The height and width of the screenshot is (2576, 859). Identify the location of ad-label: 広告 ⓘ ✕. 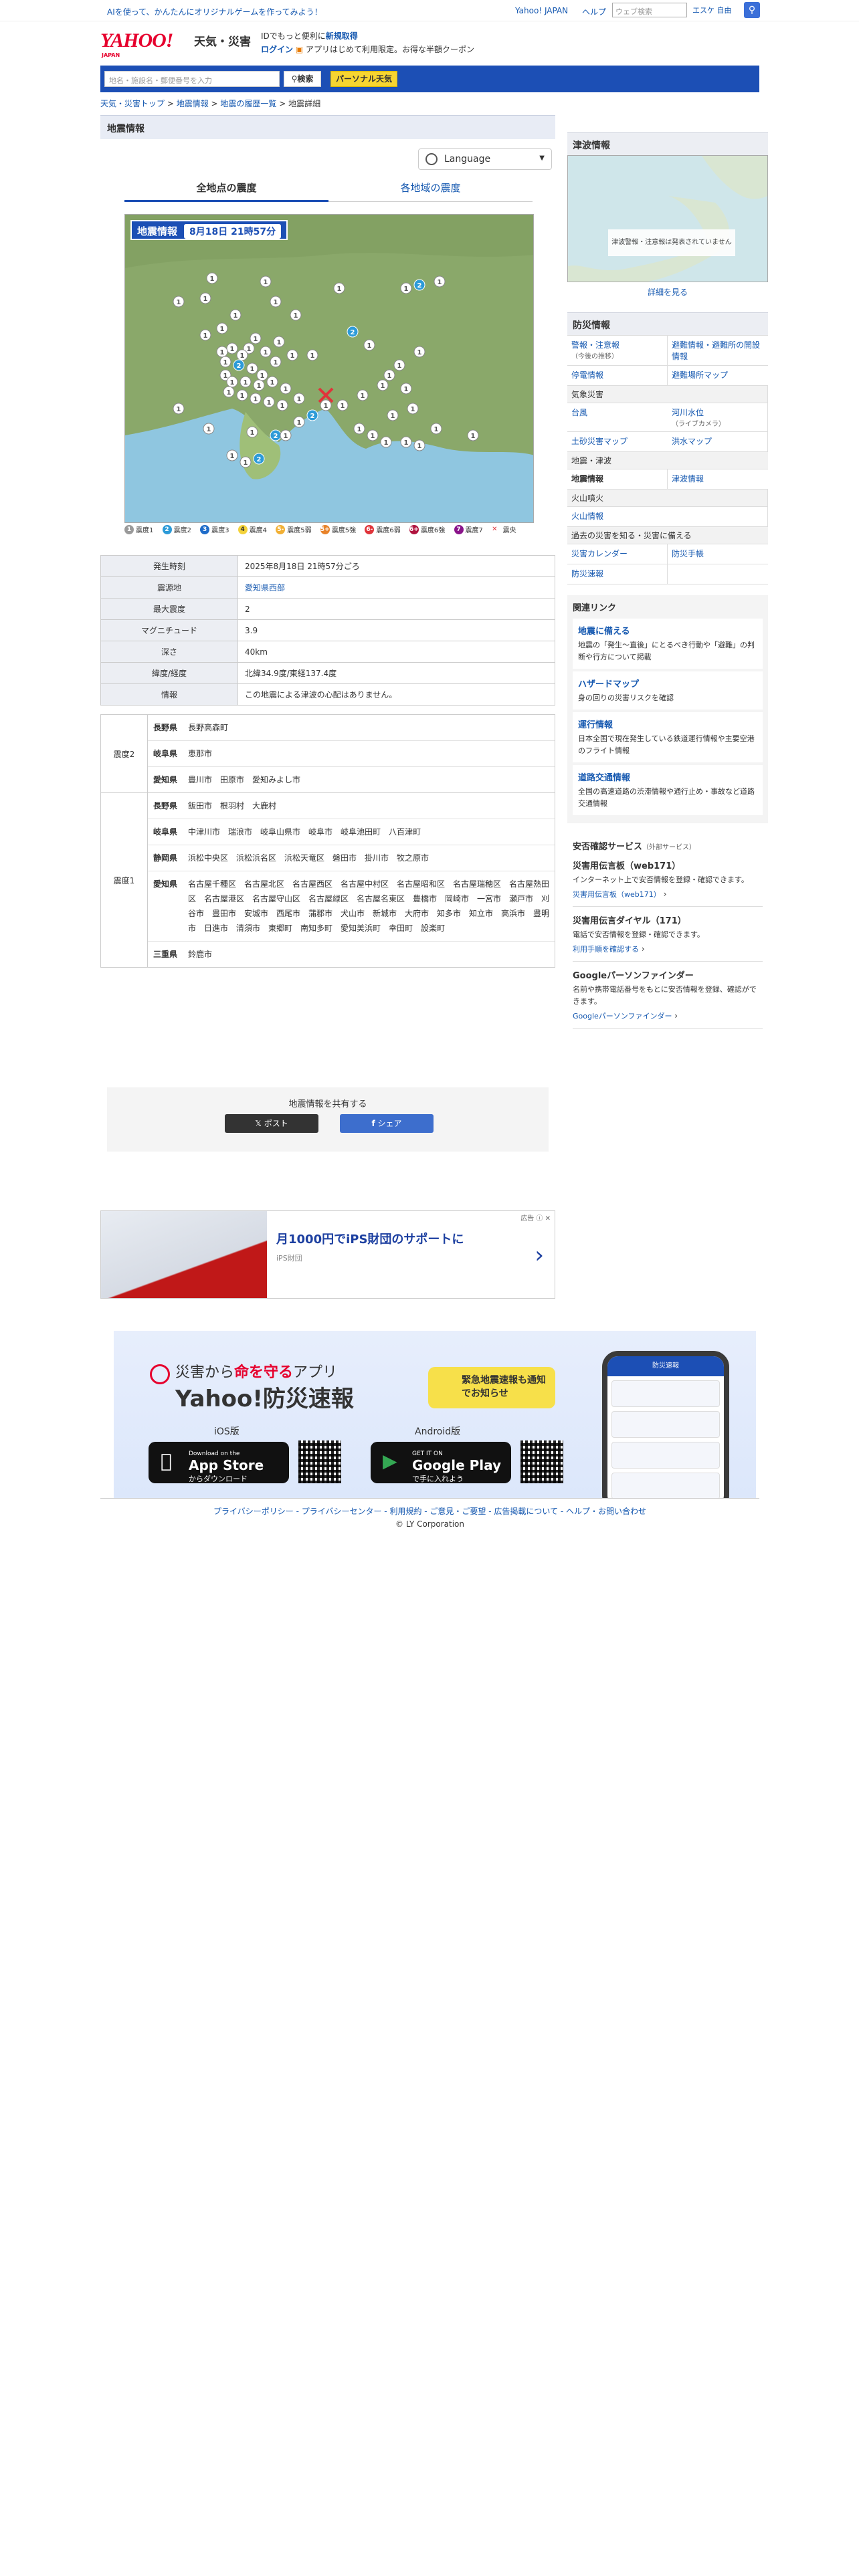
(535, 1217).